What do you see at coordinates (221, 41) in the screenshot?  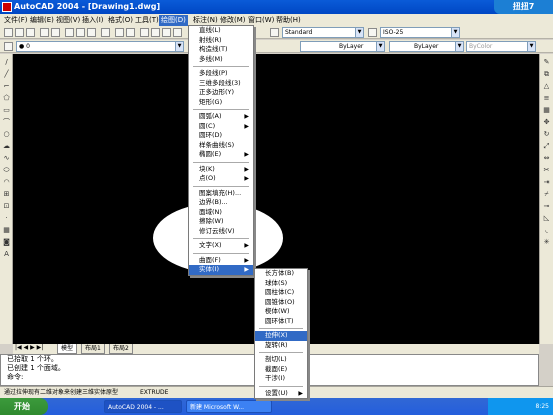 I see `draw-menu-item: 射线(R)` at bounding box center [221, 41].